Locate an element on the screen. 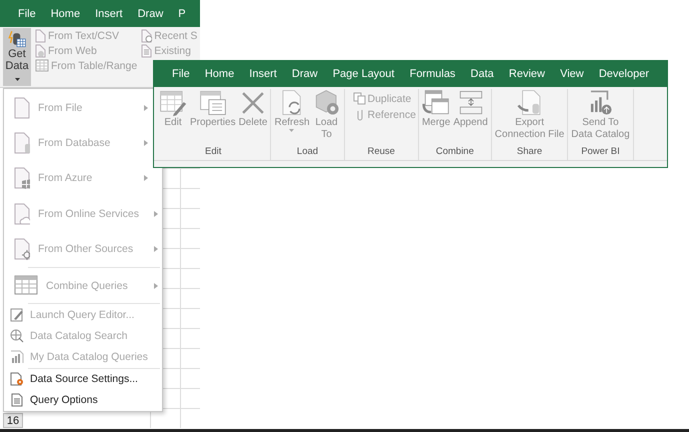  group-label: Edit is located at coordinates (213, 152).